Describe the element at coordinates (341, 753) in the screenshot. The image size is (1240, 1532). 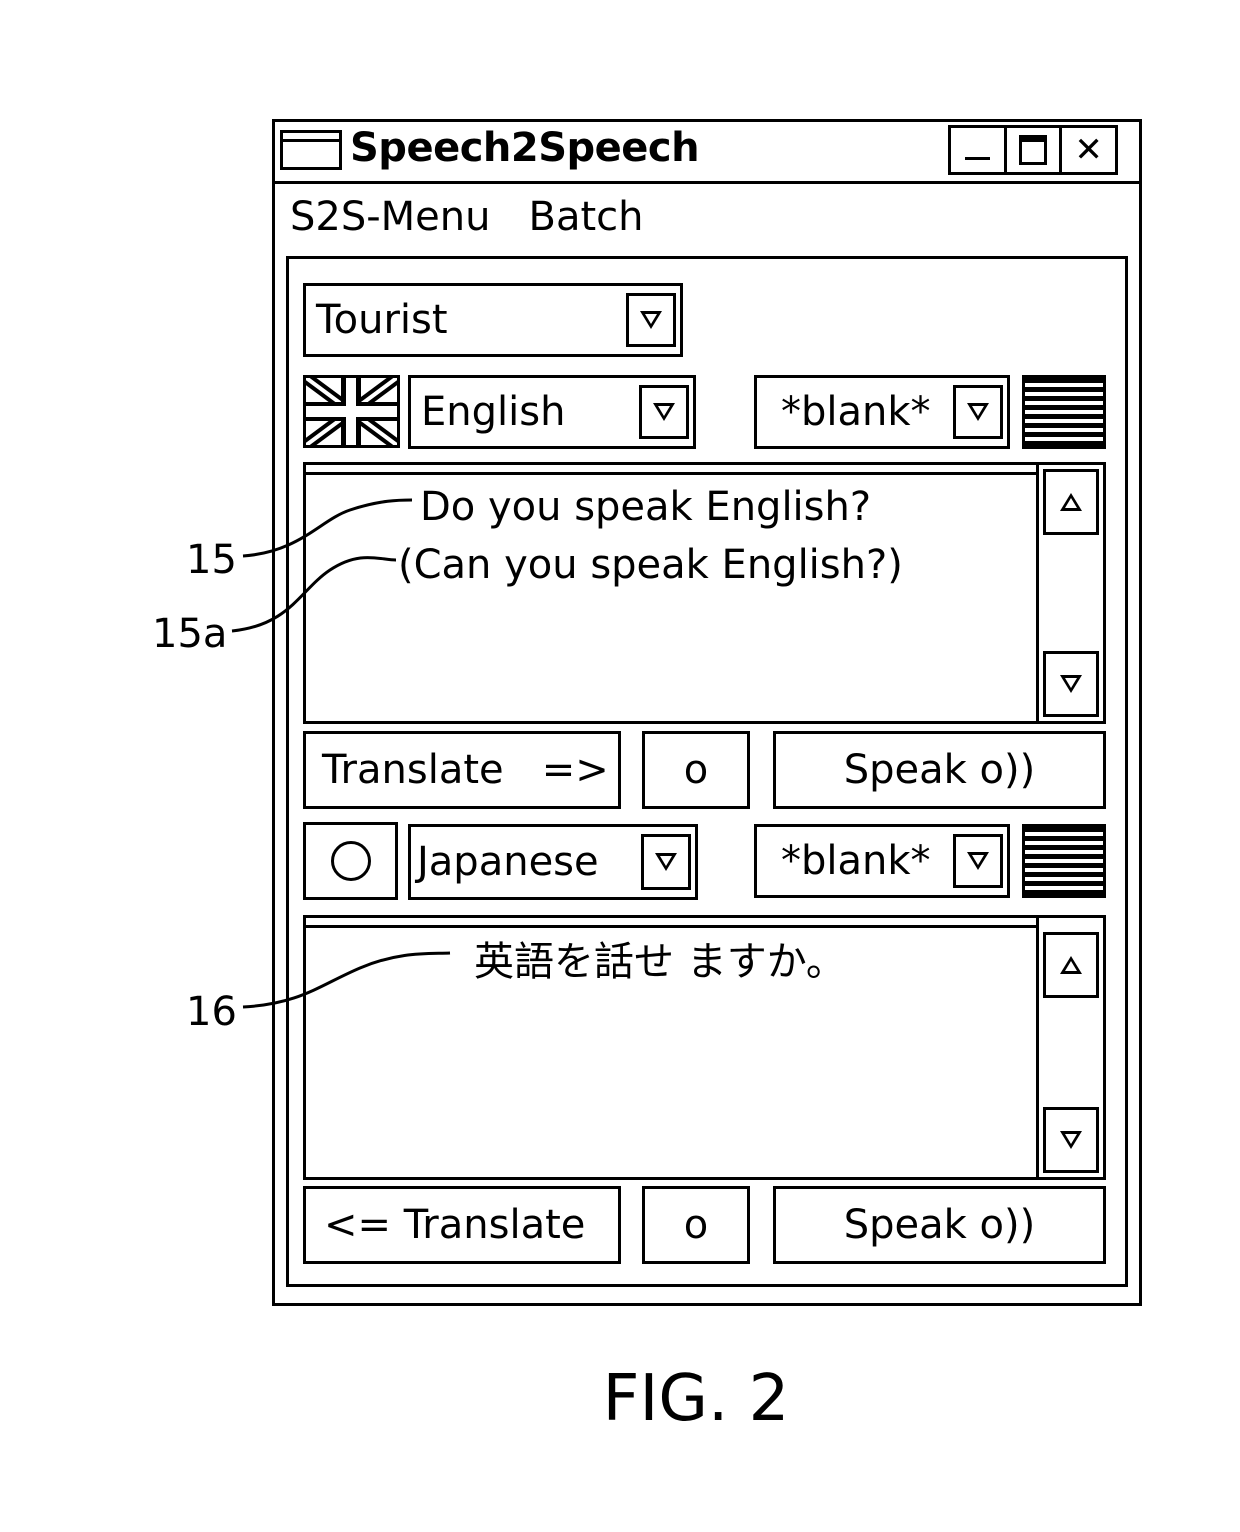
I see `callout-leaders` at that location.